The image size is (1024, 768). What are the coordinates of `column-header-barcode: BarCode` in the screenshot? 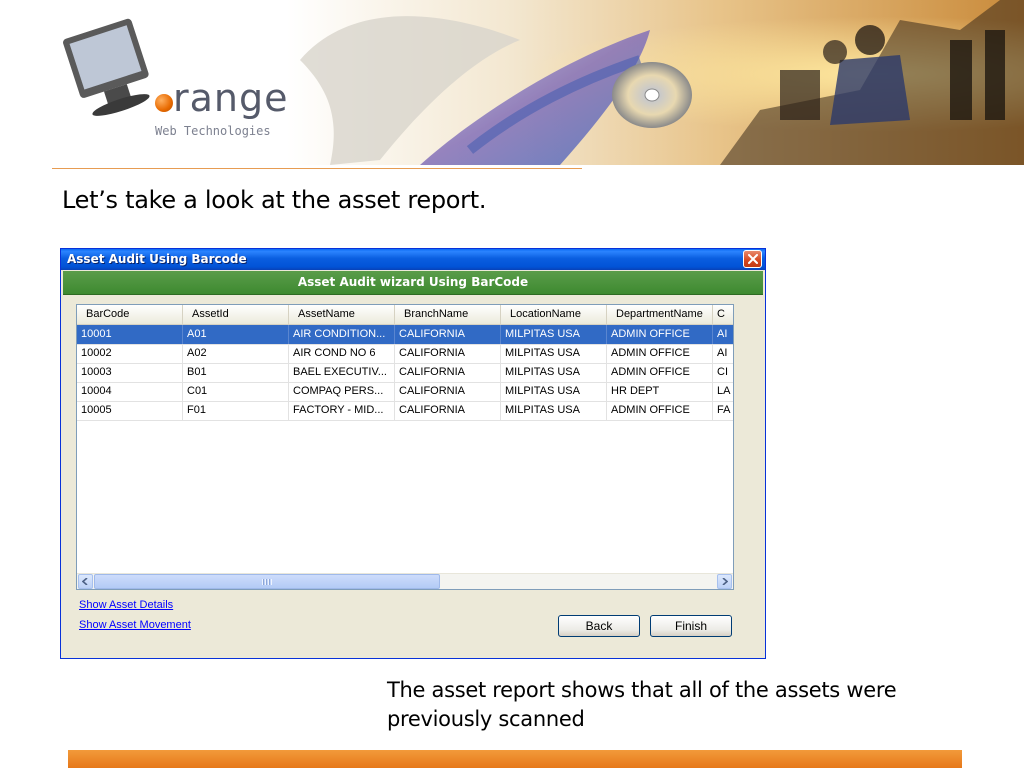 It's located at (130, 314).